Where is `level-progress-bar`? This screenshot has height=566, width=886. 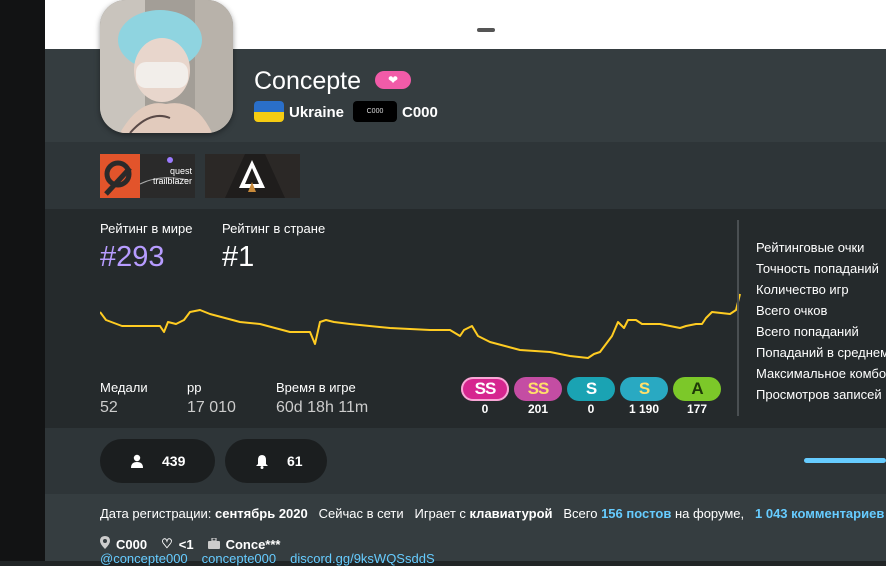
level-progress-bar is located at coordinates (845, 460).